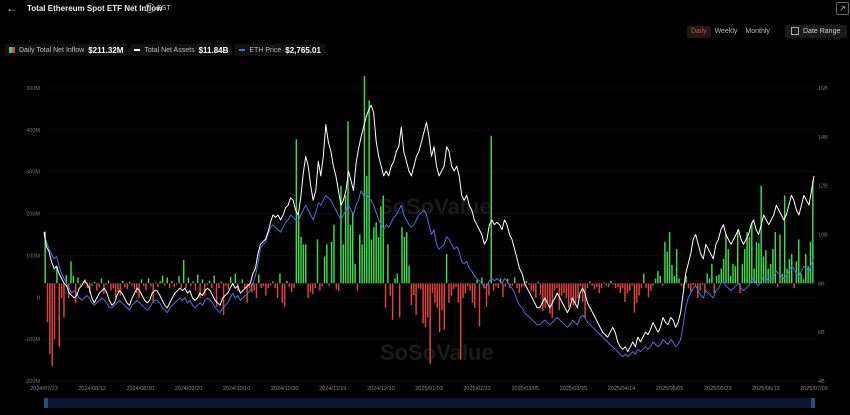 Image resolution: width=850 pixels, height=415 pixels. Describe the element at coordinates (46, 403) in the screenshot. I see `navigator-left-handle` at that location.